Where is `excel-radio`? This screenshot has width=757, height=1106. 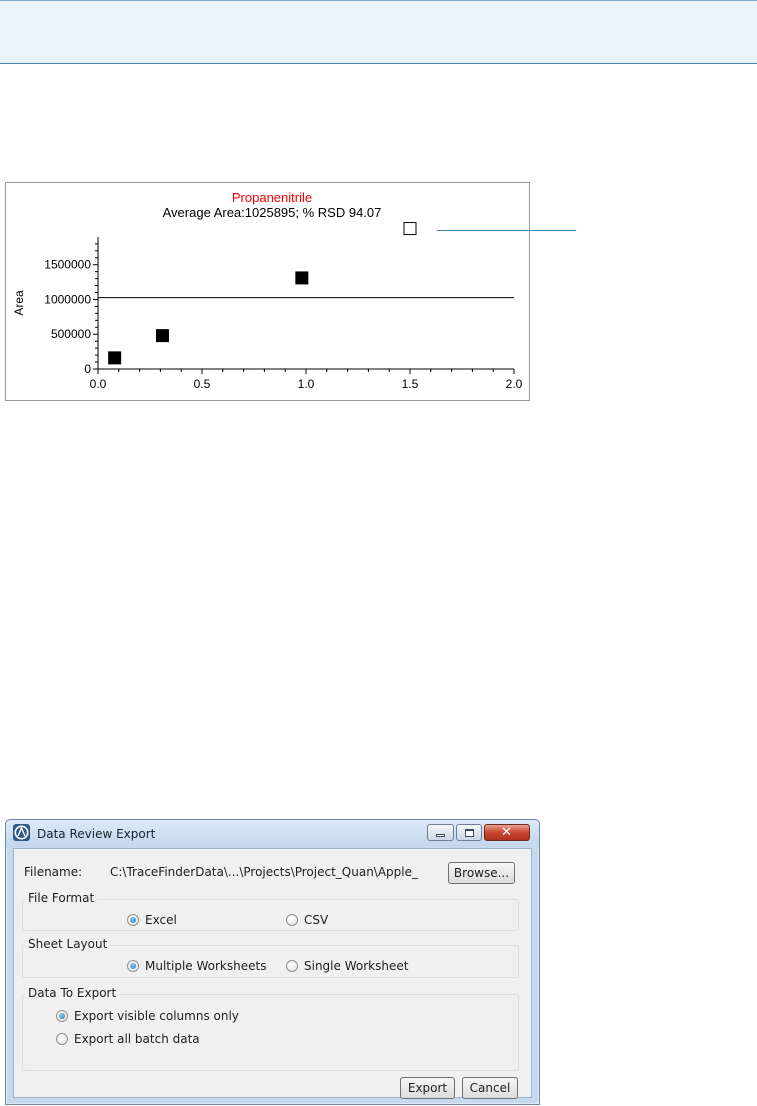
excel-radio is located at coordinates (133, 920).